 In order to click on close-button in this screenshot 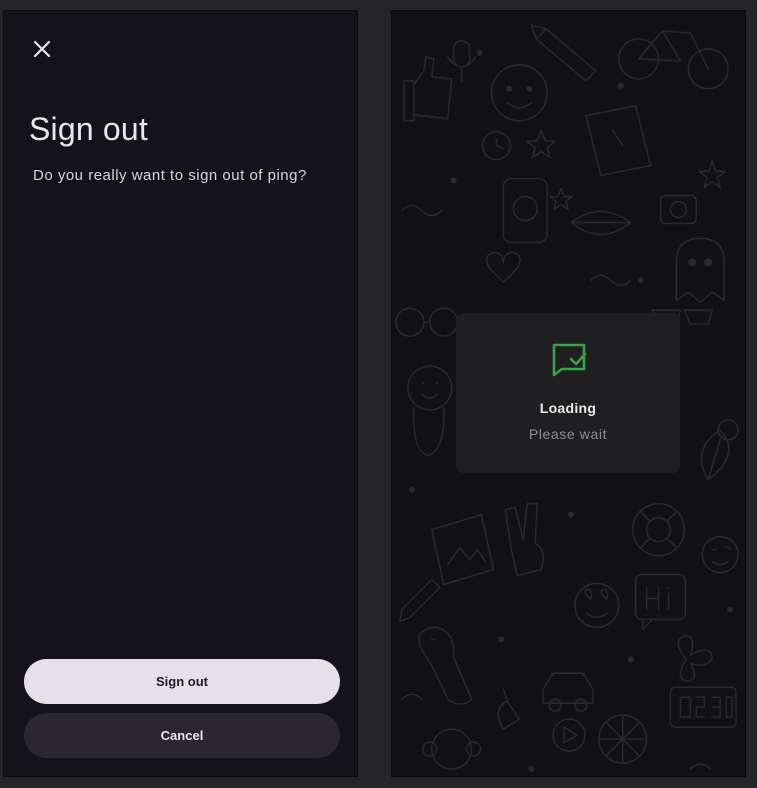, I will do `click(42, 49)`.